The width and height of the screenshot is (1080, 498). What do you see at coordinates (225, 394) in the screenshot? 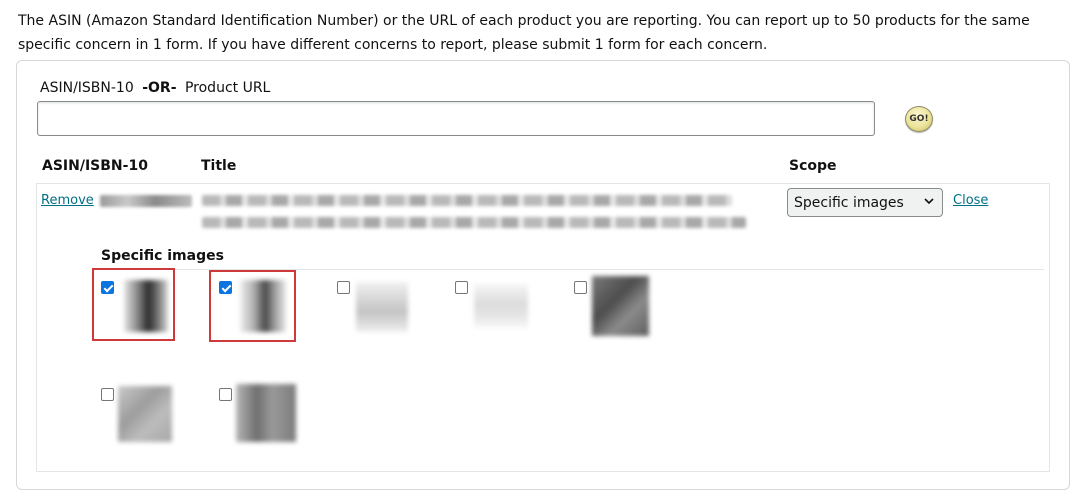
I see `image-7-checkbox` at bounding box center [225, 394].